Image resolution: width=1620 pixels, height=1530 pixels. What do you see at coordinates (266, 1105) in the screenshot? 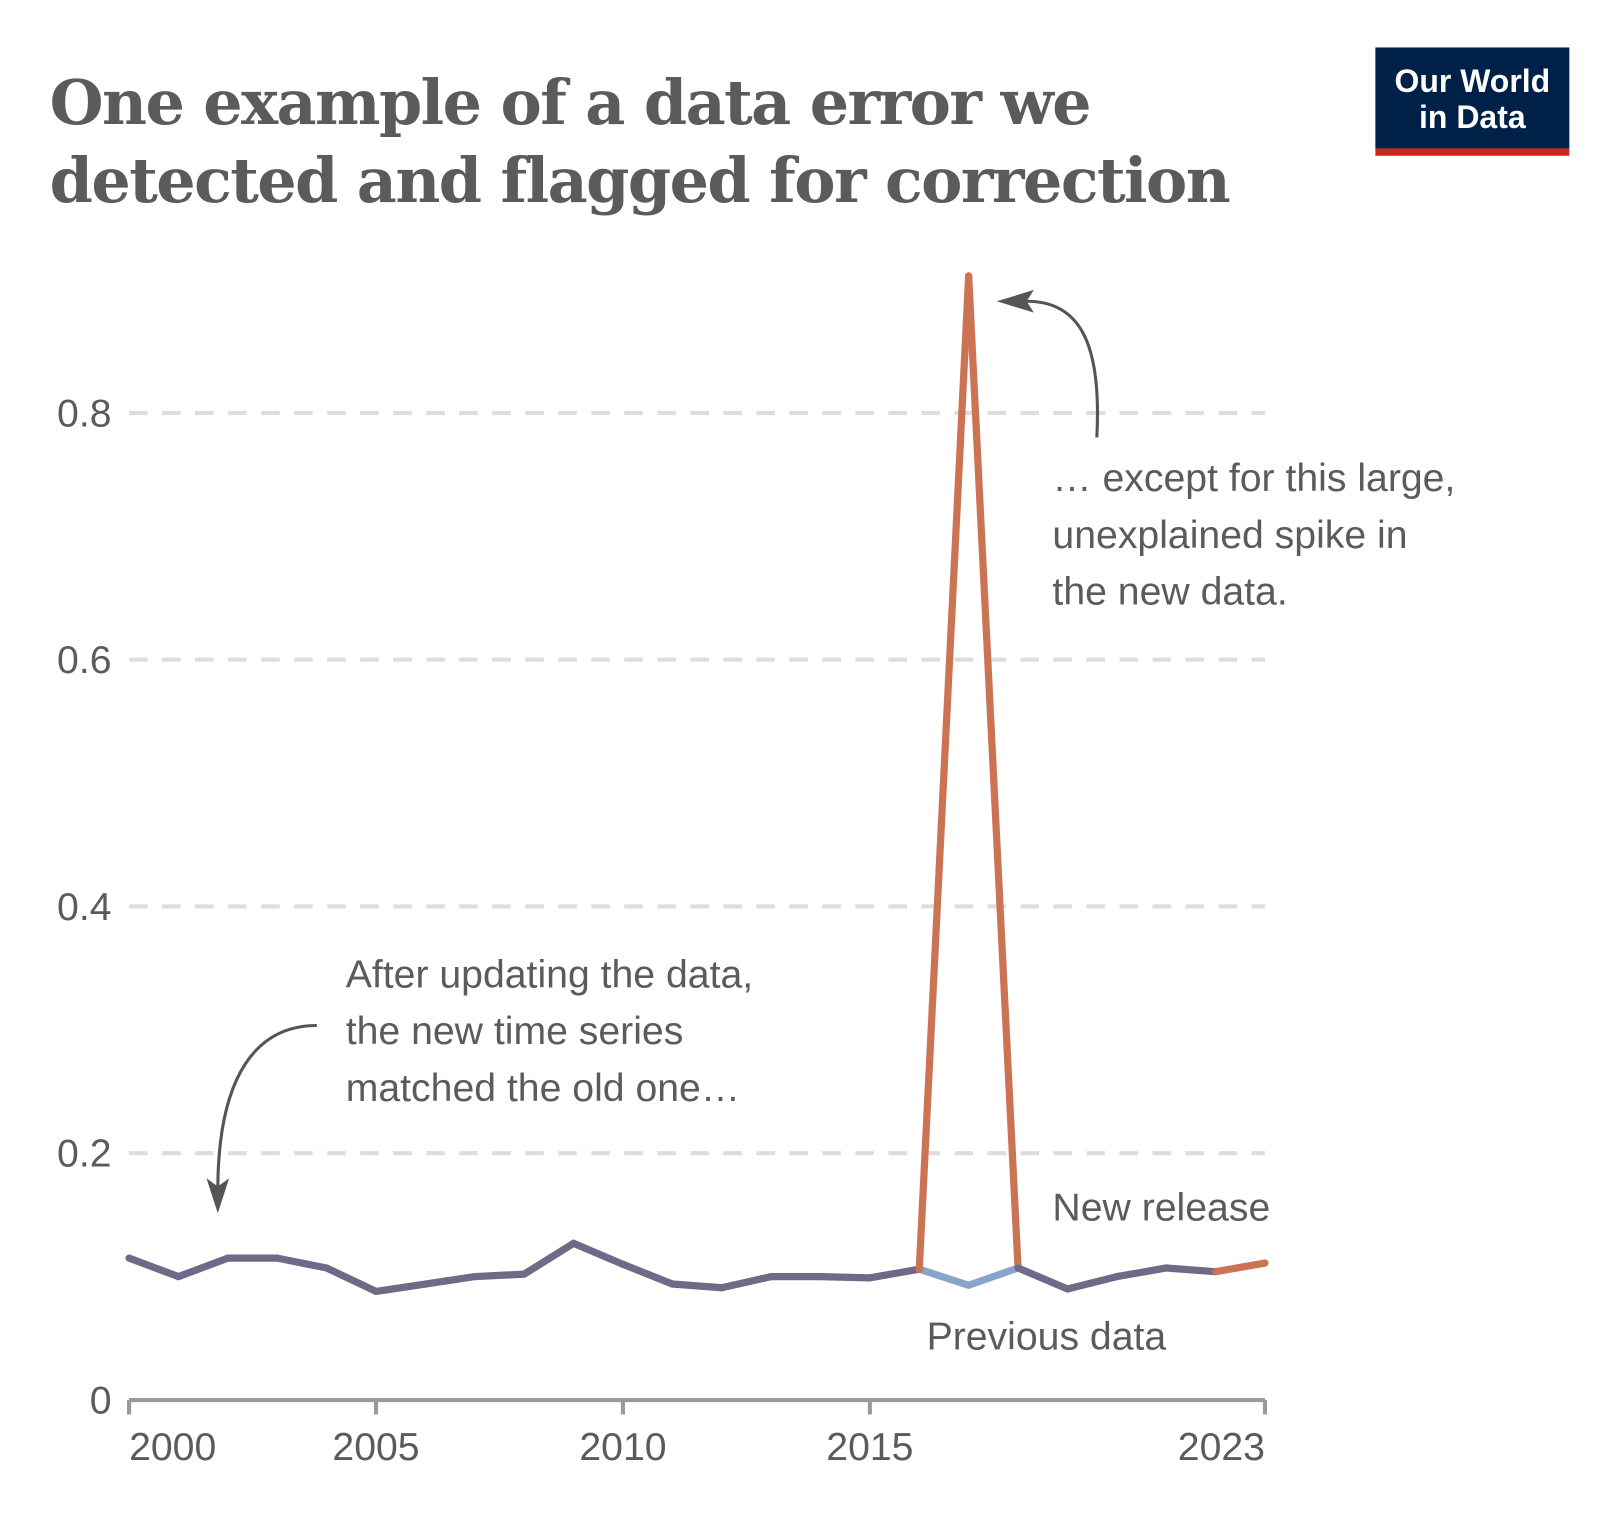
I see `arrow-left` at bounding box center [266, 1105].